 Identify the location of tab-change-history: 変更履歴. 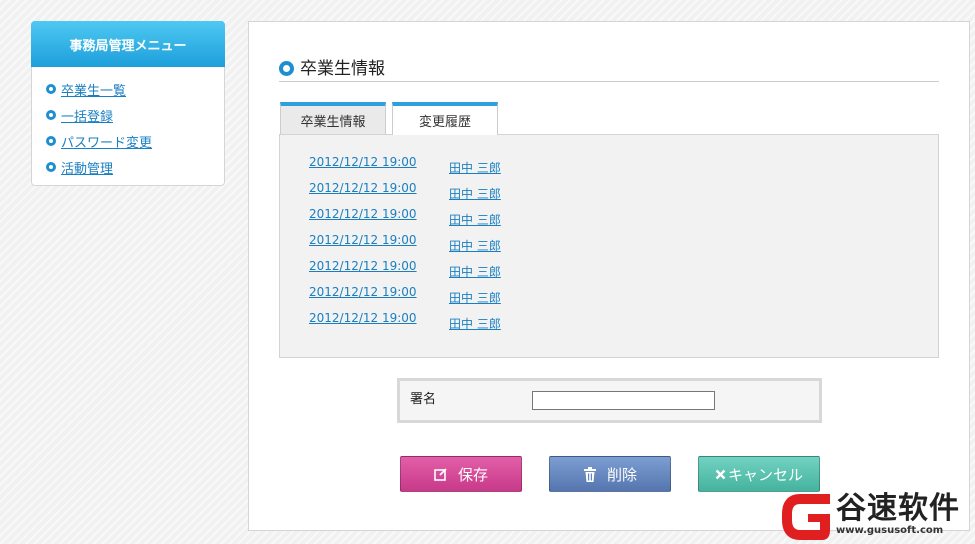
(445, 118).